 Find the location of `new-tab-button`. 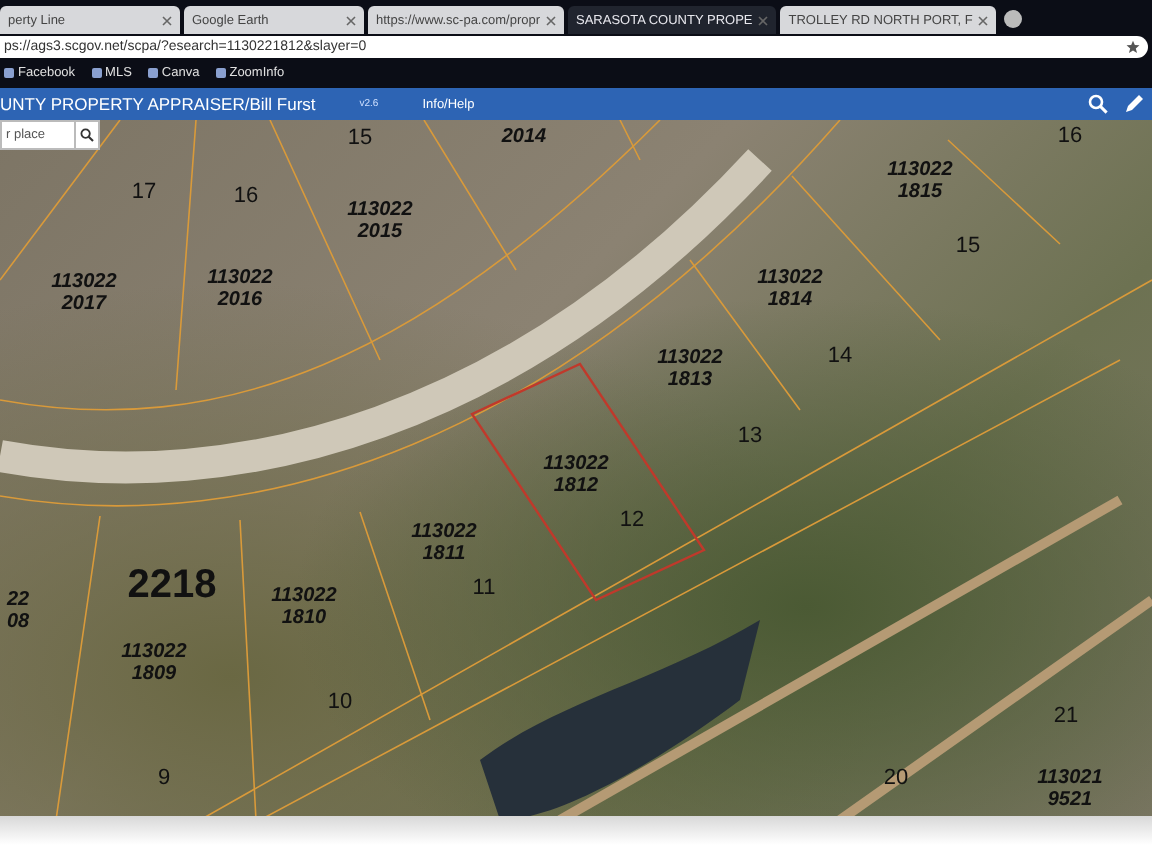

new-tab-button is located at coordinates (1013, 19).